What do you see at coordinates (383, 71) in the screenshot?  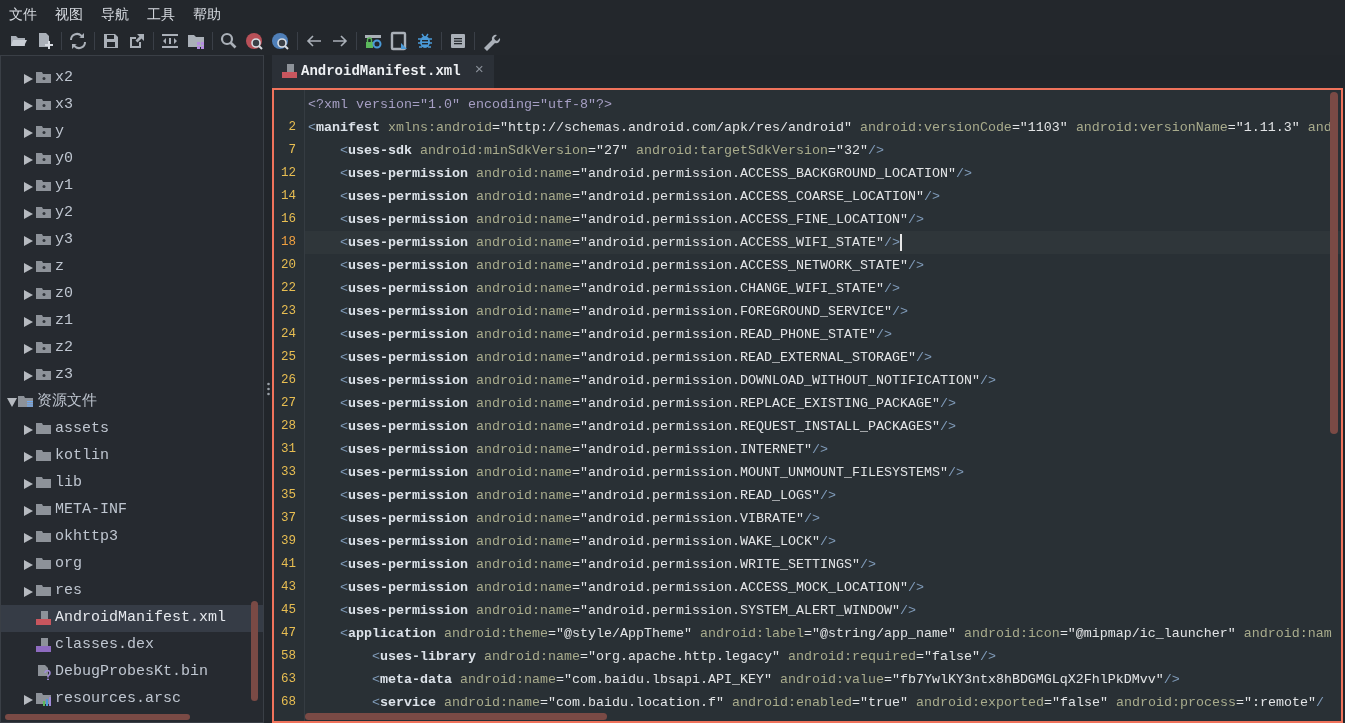 I see `file-tab: AndroidManifest.xml ×` at bounding box center [383, 71].